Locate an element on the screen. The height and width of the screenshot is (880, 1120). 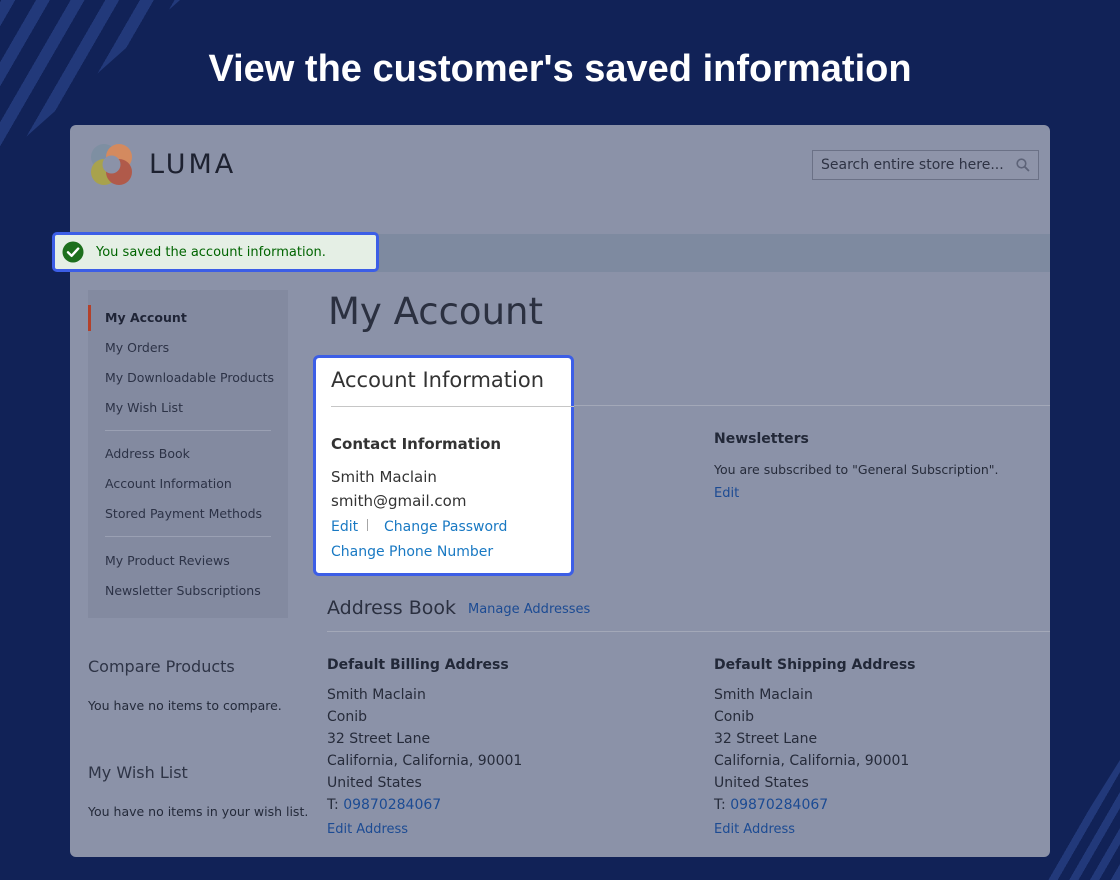
success-text: You saved the account information. is located at coordinates (211, 252).